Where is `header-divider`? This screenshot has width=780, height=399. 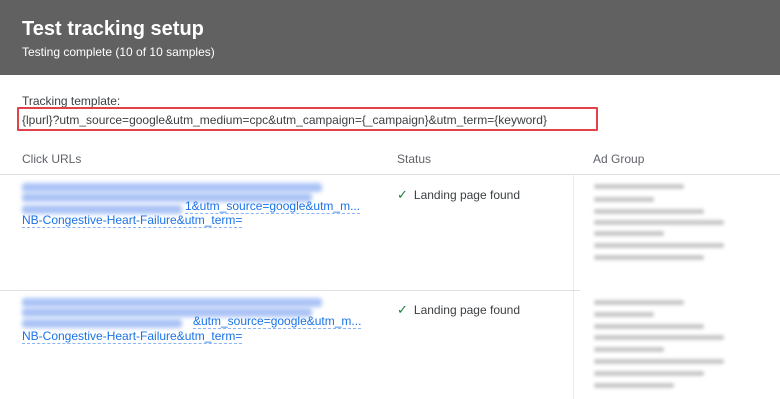
header-divider is located at coordinates (390, 174).